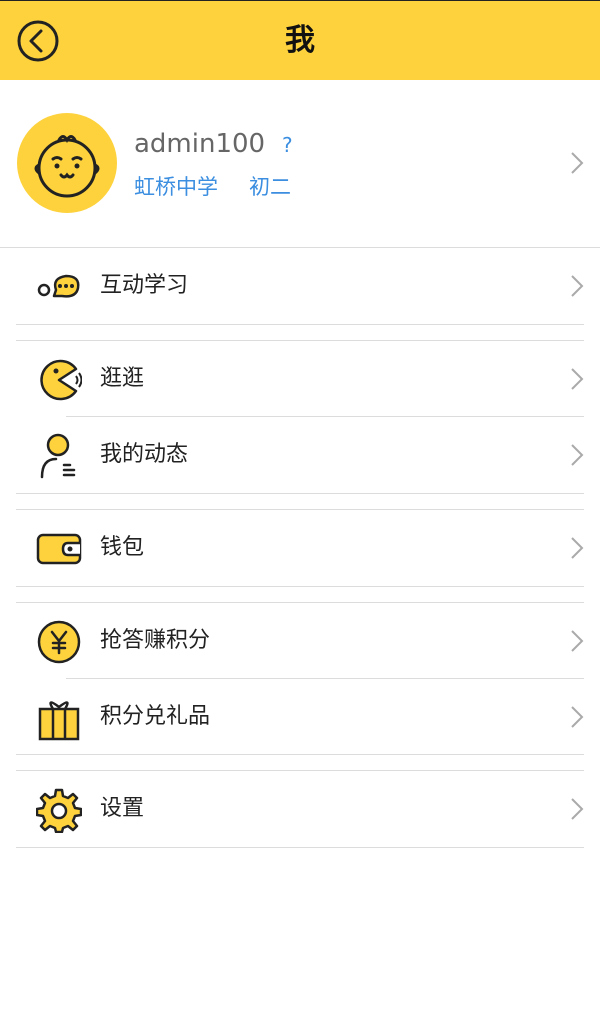 The image size is (600, 1027). What do you see at coordinates (200, 144) in the screenshot?
I see `username: admin100` at bounding box center [200, 144].